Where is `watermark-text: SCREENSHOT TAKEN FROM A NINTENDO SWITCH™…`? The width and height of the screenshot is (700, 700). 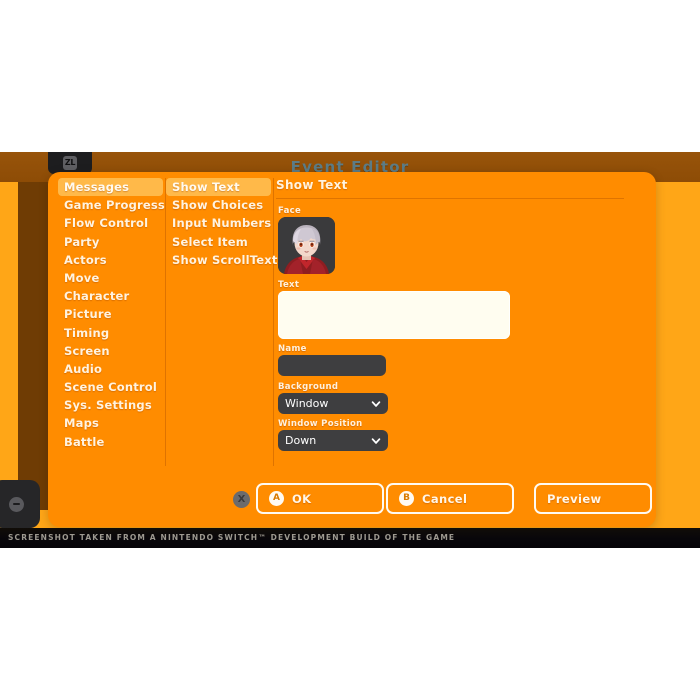 watermark-text: SCREENSHOT TAKEN FROM A NINTENDO SWITCH™… is located at coordinates (232, 537).